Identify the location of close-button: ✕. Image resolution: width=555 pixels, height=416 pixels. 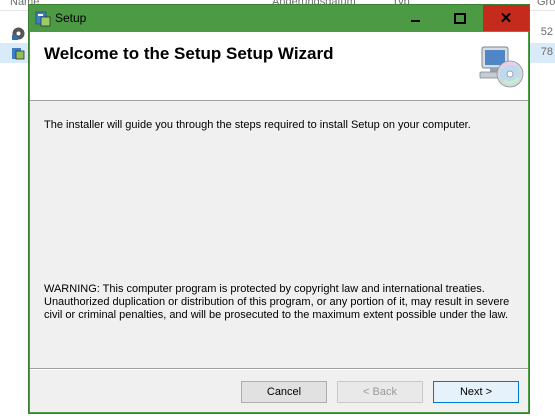
(506, 18).